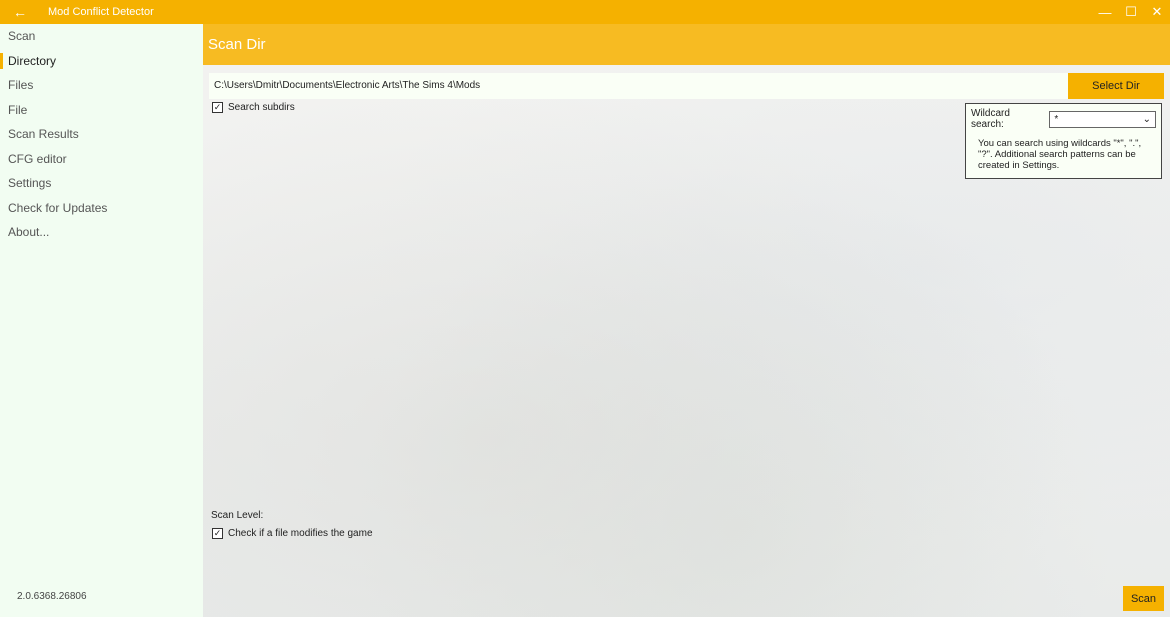 The height and width of the screenshot is (617, 1170). What do you see at coordinates (1143, 598) in the screenshot?
I see `scan-button: Scan` at bounding box center [1143, 598].